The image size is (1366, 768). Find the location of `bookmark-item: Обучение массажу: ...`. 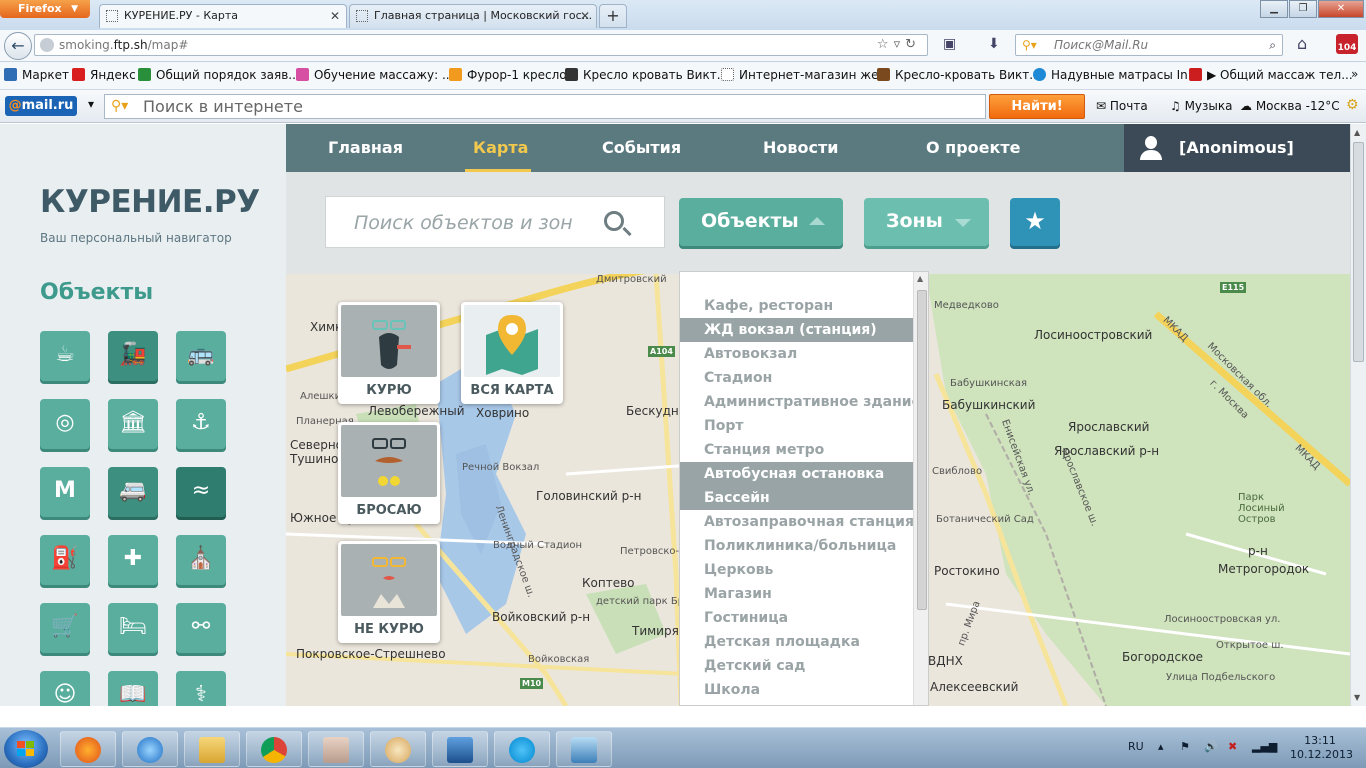

bookmark-item: Обучение массажу: ... is located at coordinates (374, 75).